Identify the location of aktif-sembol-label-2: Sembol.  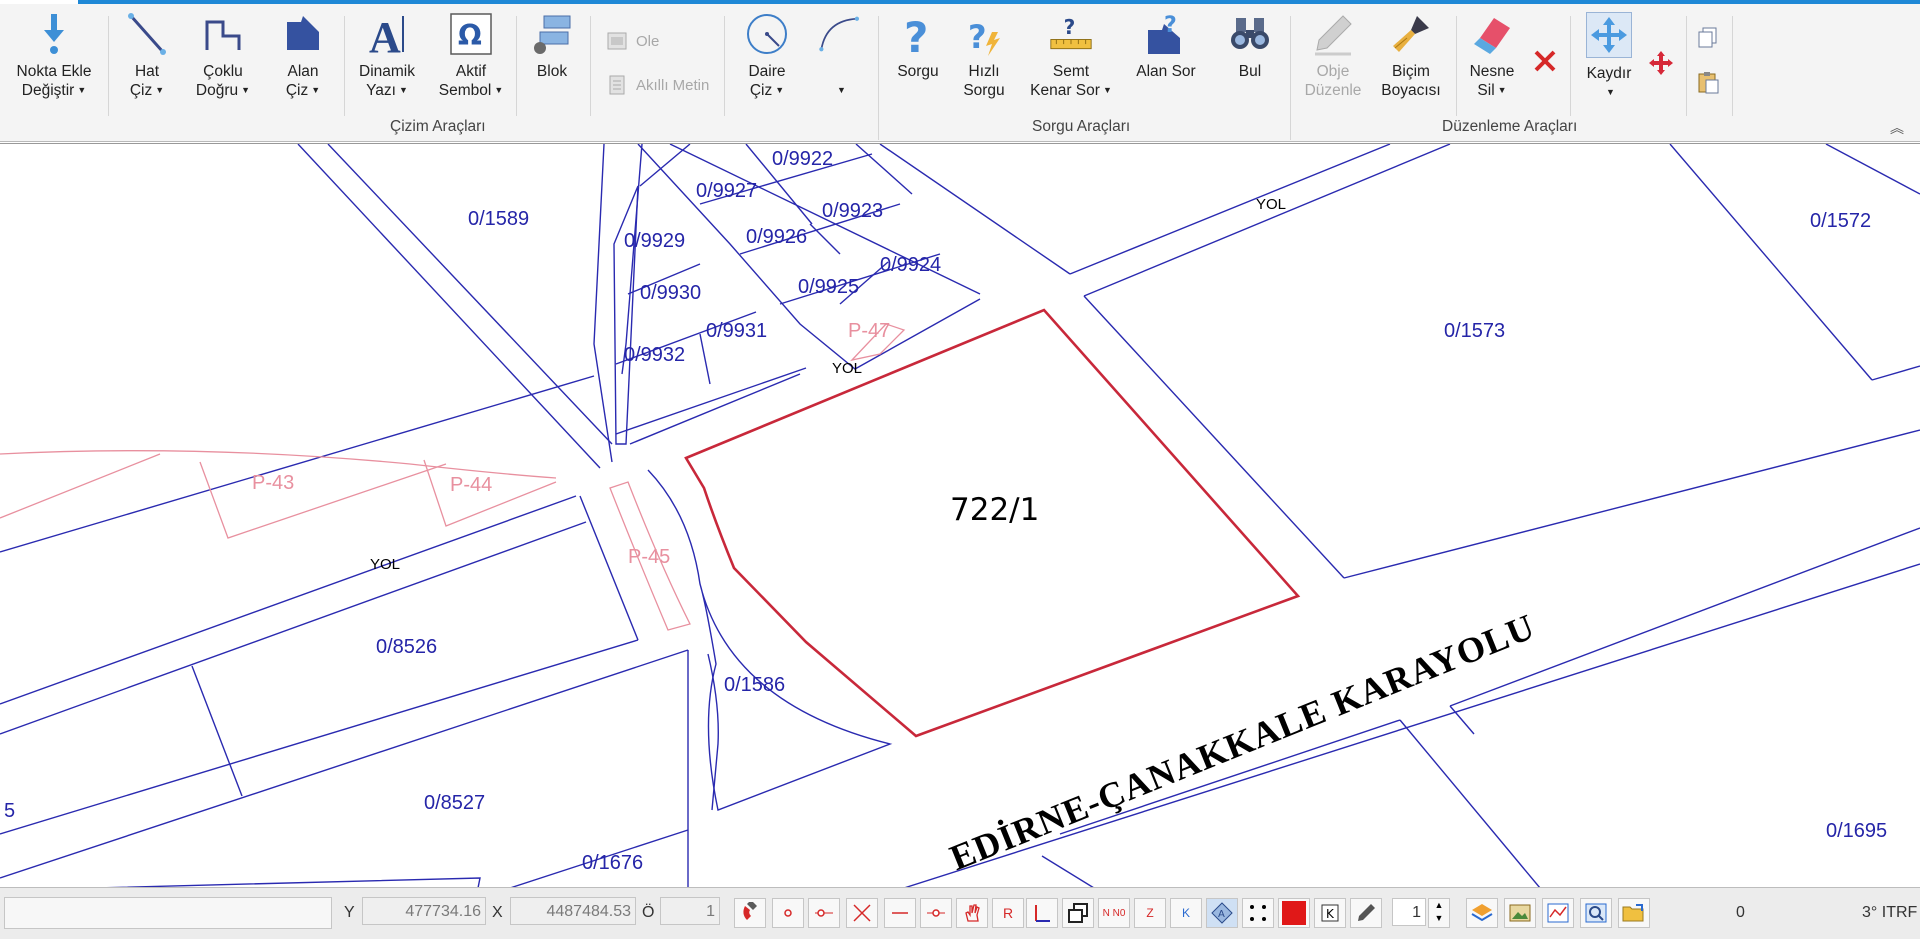
(465, 90).